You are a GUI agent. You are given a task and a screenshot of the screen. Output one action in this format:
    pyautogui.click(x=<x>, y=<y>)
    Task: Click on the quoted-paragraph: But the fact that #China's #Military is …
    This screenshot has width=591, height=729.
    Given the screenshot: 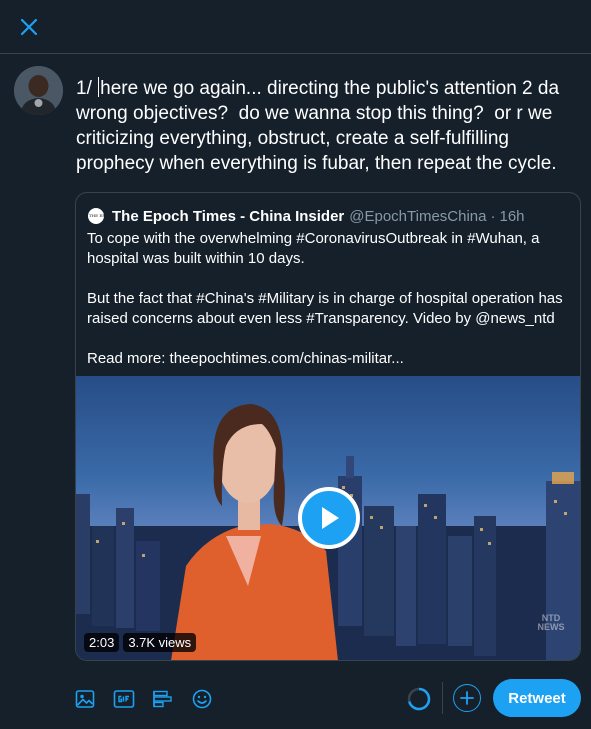 What is the action you would take?
    pyautogui.click(x=325, y=308)
    